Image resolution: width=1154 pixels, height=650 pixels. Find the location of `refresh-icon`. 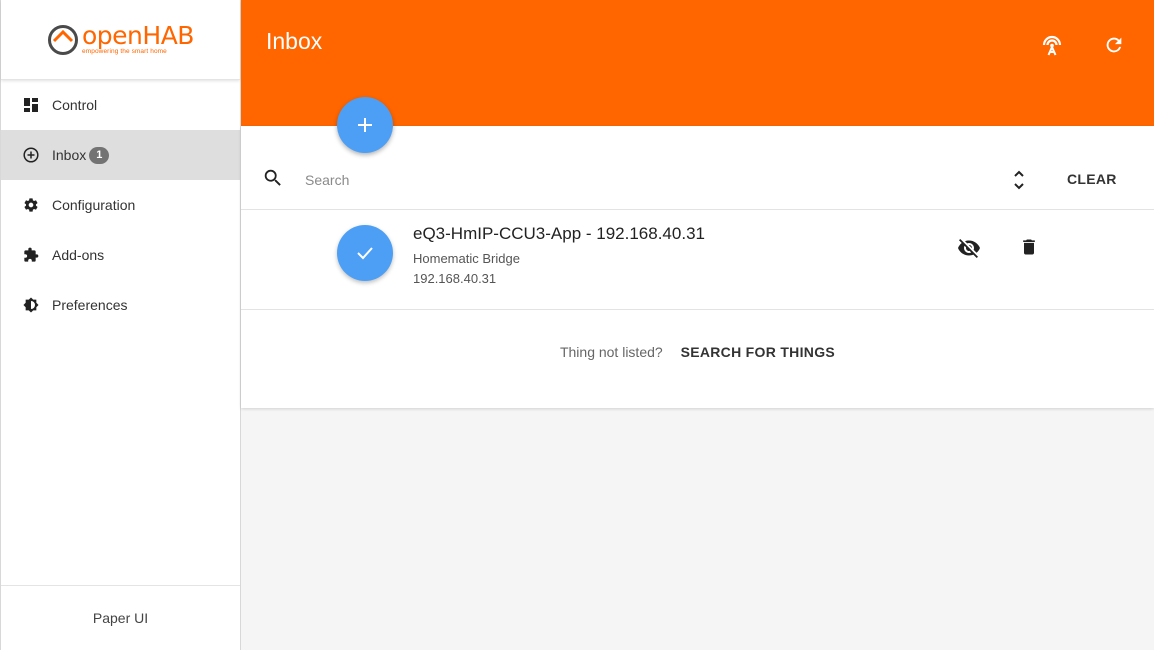

refresh-icon is located at coordinates (1114, 45).